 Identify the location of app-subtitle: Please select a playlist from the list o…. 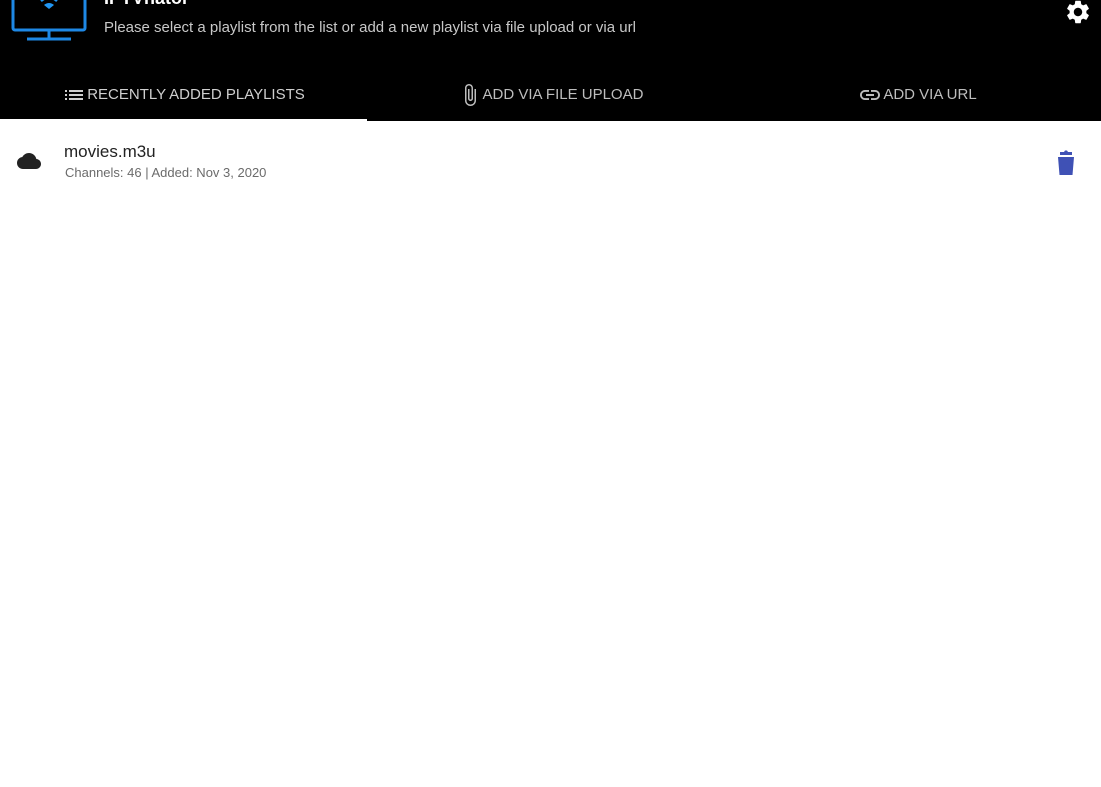
(370, 27).